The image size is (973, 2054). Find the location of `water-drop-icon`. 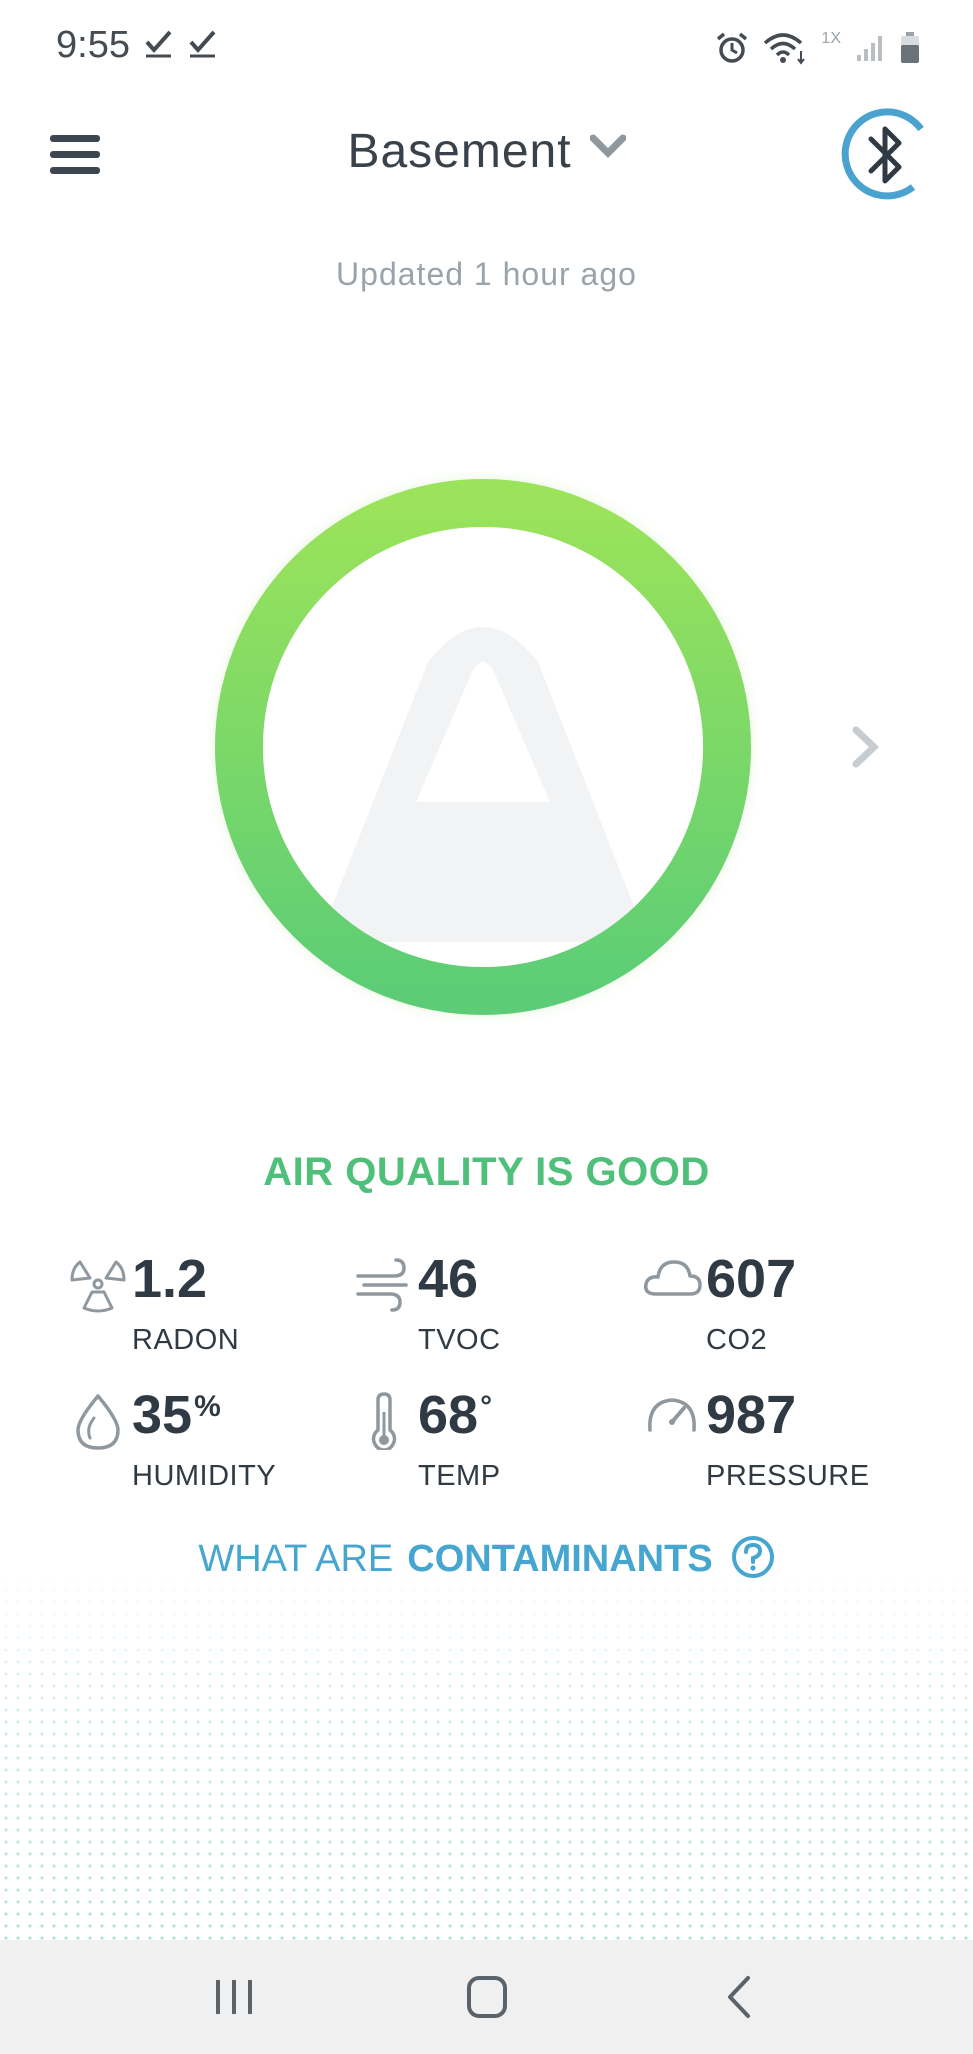

water-drop-icon is located at coordinates (98, 1422).